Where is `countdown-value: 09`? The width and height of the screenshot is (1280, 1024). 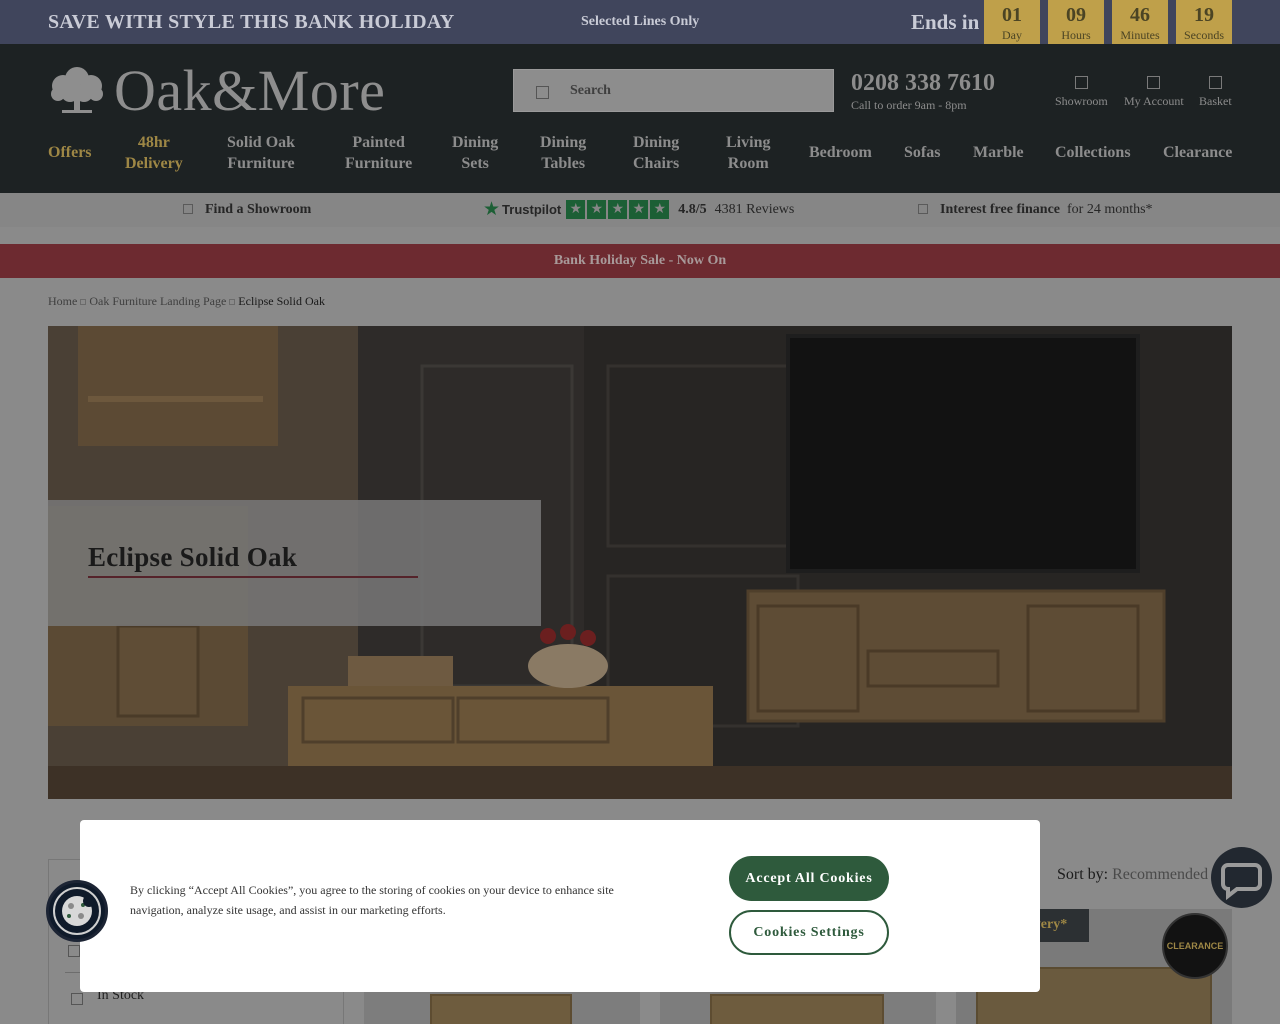
countdown-value: 09 is located at coordinates (1076, 15).